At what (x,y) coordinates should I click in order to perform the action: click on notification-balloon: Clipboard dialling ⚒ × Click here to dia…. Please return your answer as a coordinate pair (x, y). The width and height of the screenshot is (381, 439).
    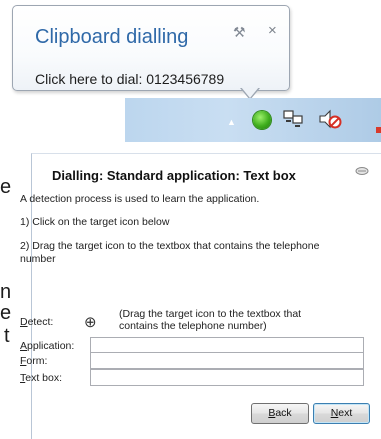
    Looking at the image, I should click on (151, 48).